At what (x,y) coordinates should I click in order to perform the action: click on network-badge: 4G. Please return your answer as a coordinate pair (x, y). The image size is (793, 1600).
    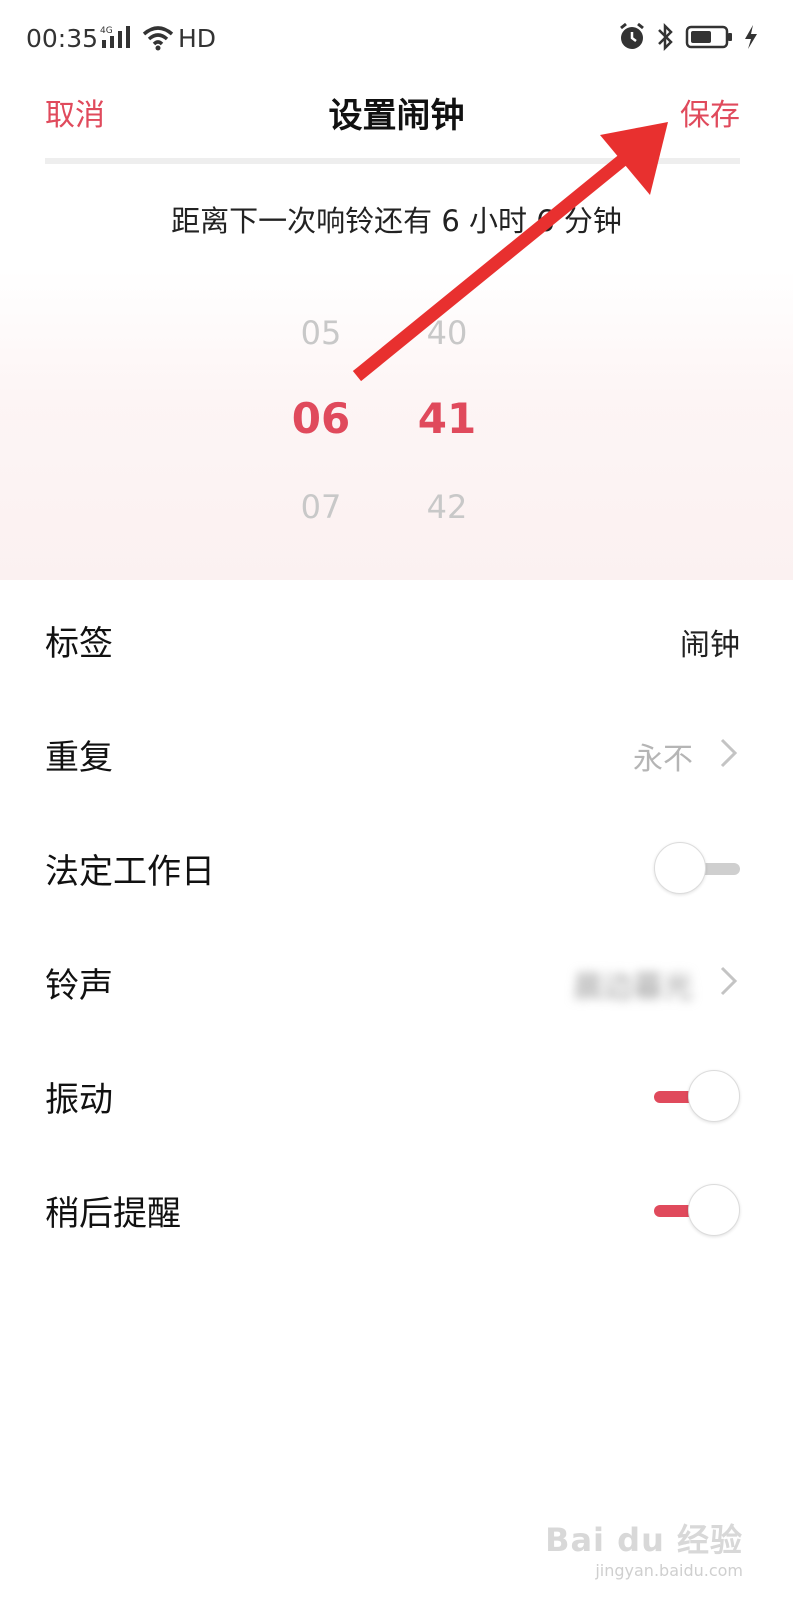
    Looking at the image, I should click on (106, 31).